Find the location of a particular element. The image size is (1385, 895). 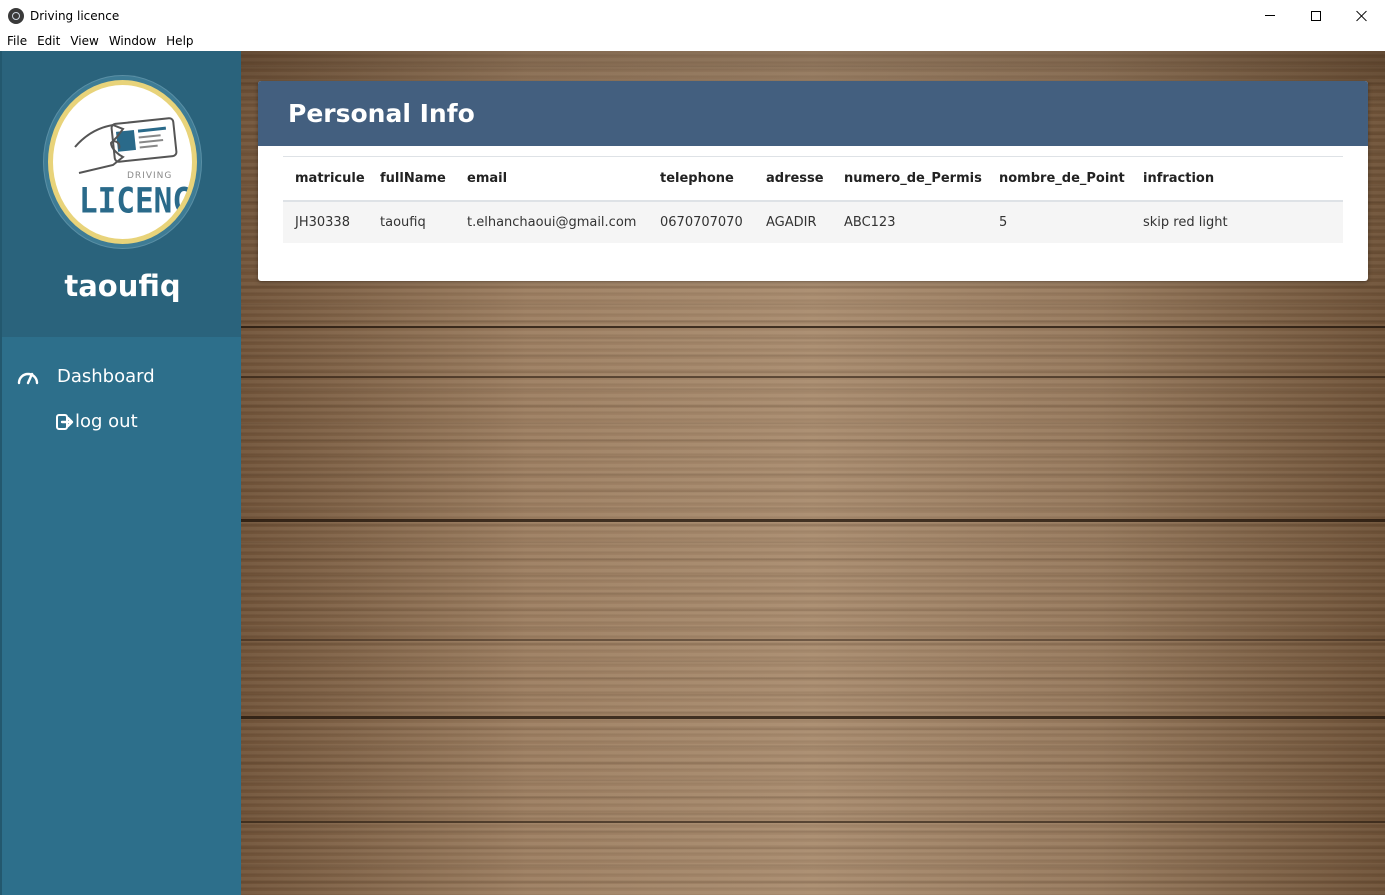

driving-licence-logo: DRIVING LICENCE is located at coordinates (122, 162).